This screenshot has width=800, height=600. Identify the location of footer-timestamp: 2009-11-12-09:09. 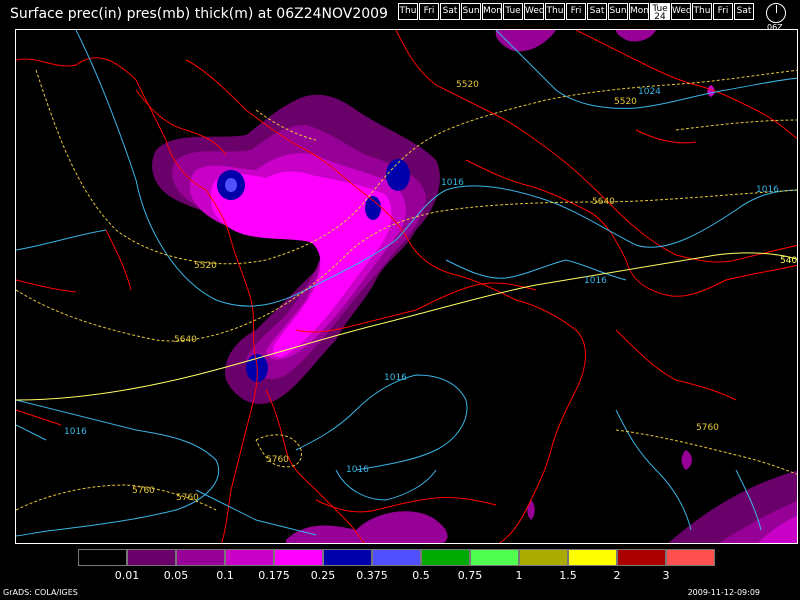
(723, 592).